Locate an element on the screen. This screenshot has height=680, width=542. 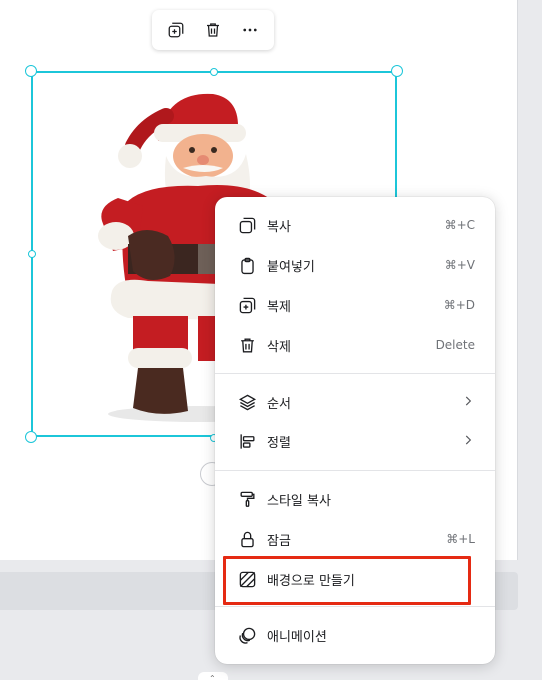
element-toolbar is located at coordinates (213, 30).